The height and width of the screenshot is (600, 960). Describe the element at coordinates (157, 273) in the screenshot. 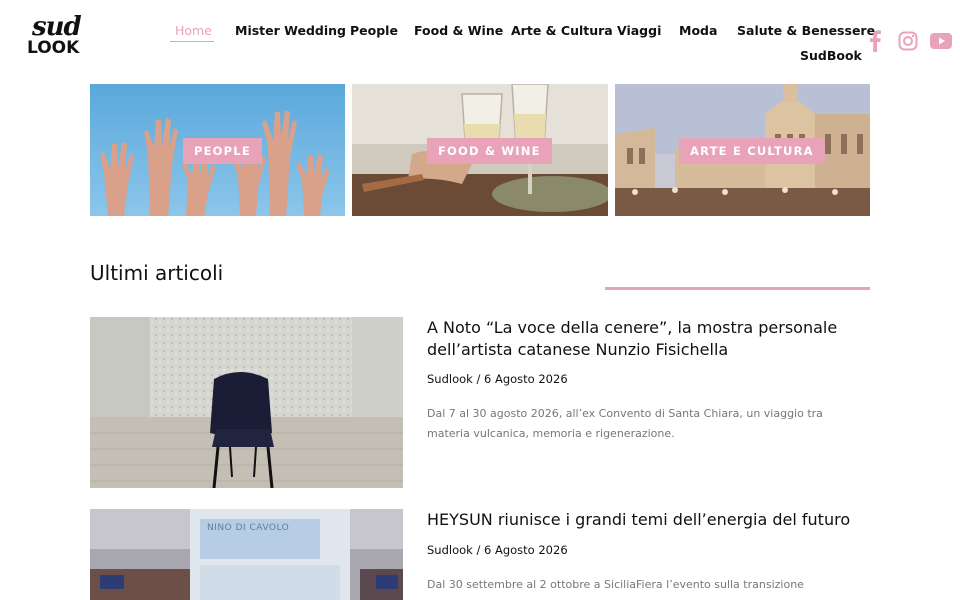

I see `section-title: Ultimi articoli` at that location.